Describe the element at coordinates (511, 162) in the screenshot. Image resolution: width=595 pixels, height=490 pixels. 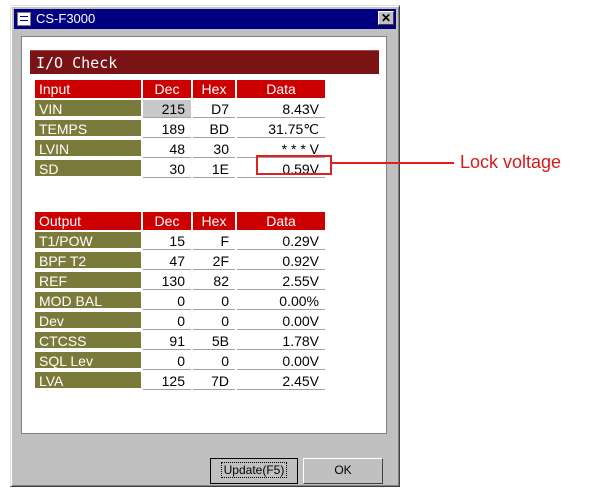
I see `lock-voltage-label: Lock voltage` at that location.